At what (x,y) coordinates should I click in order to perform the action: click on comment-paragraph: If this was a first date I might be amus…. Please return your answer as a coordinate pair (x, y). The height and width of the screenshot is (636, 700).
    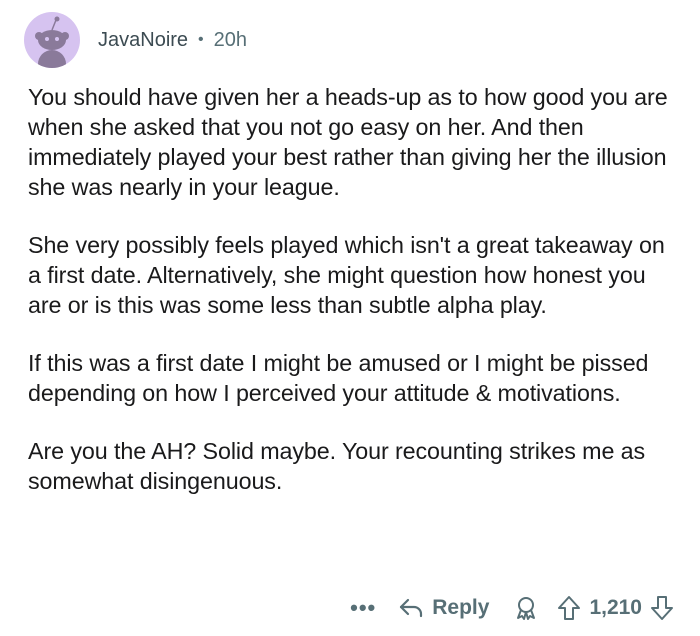
    Looking at the image, I should click on (338, 378).